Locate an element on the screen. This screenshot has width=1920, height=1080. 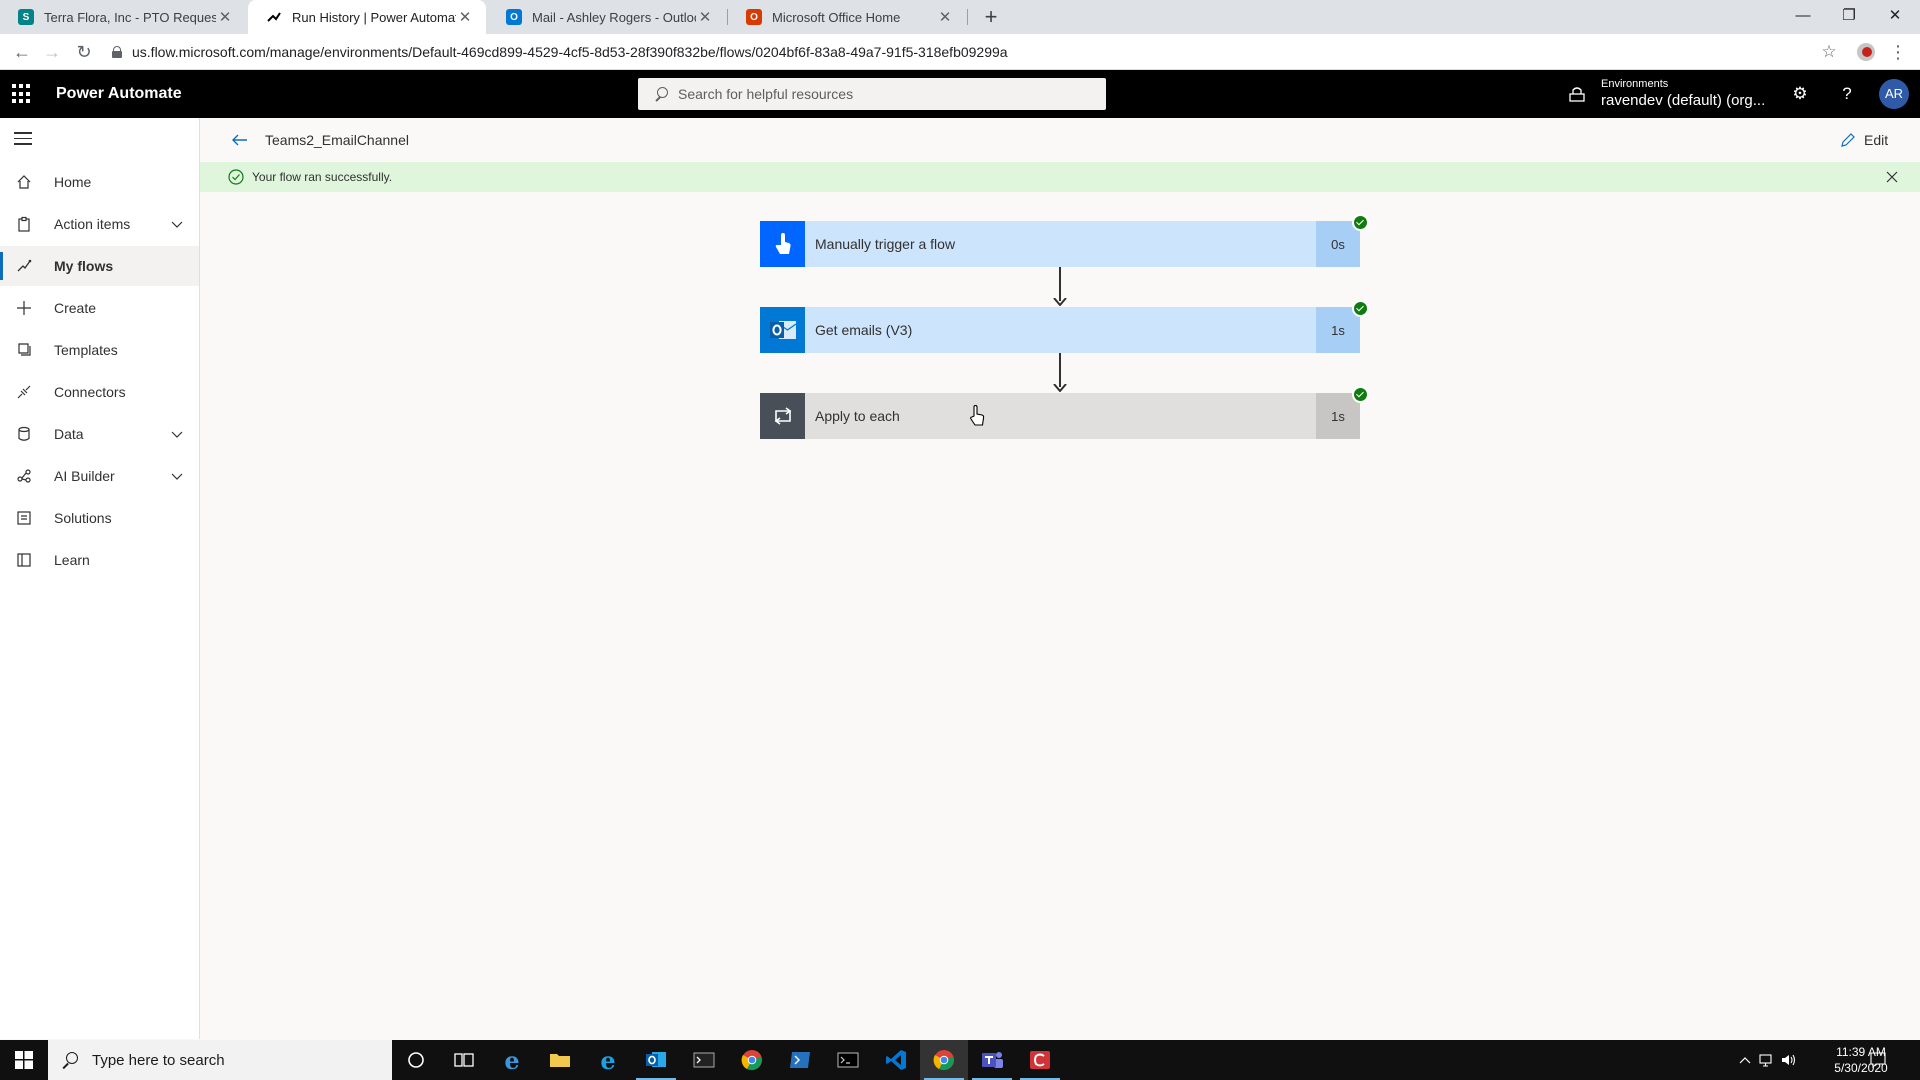
nav-item-label: Action items is located at coordinates (92, 224).